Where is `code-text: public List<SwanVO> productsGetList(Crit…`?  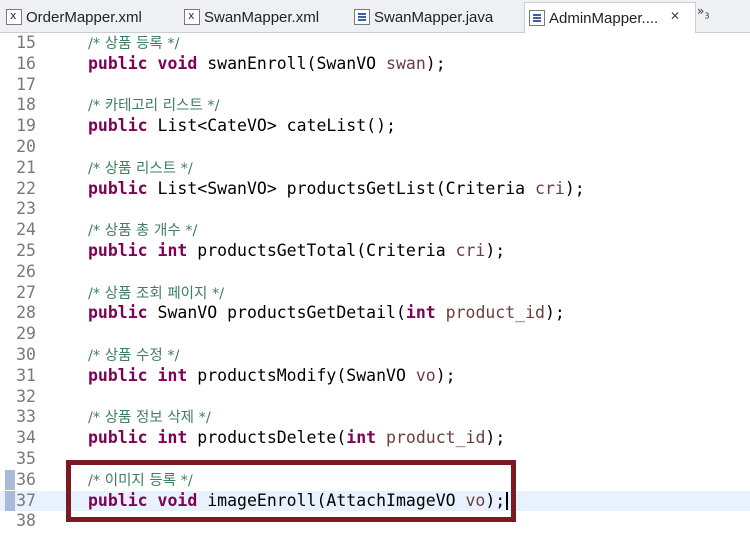 code-text: public List<SwanVO> productsGetList(Crit… is located at coordinates (336, 189).